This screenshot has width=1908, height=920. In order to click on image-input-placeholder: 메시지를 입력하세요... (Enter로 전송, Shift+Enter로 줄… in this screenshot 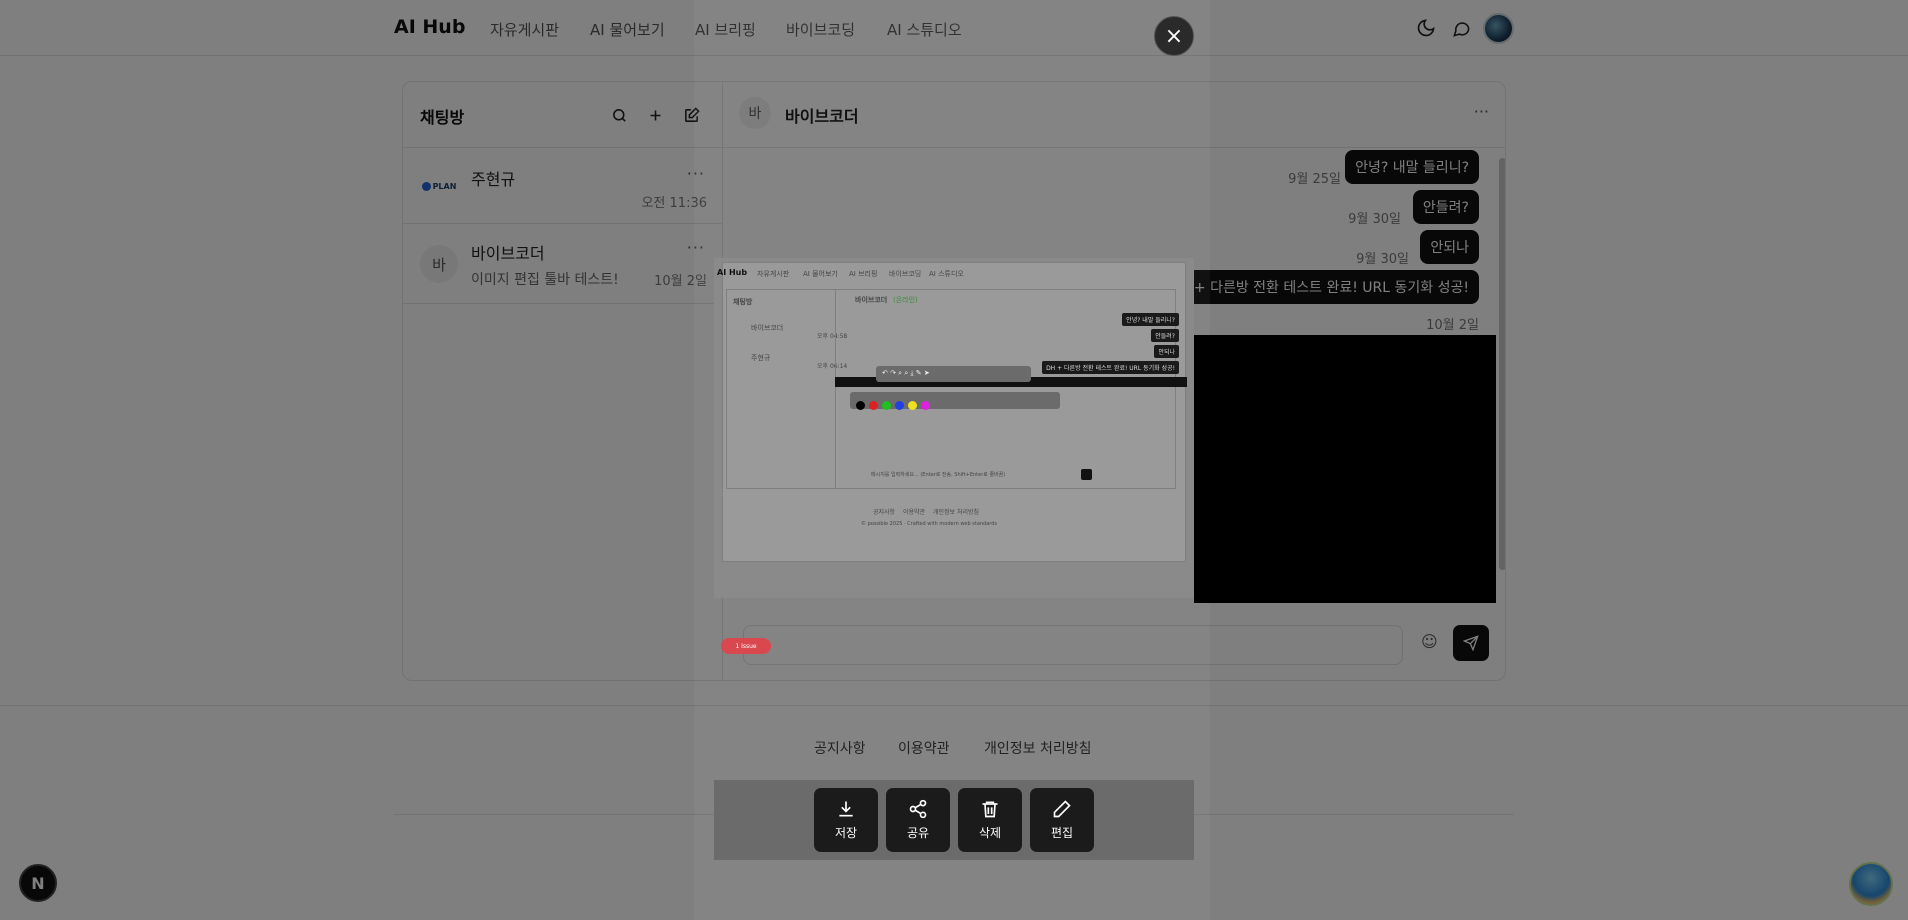, I will do `click(938, 475)`.